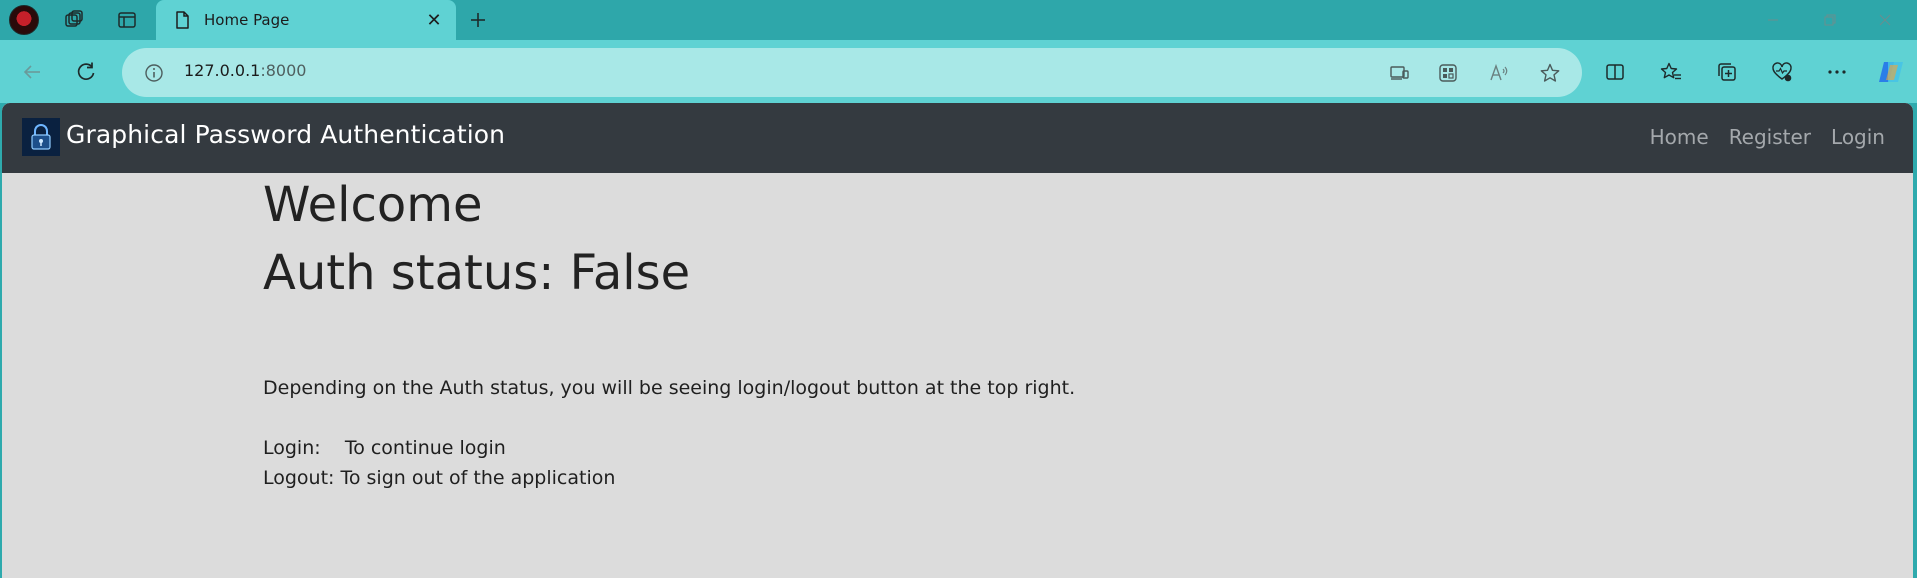 The image size is (1917, 578). I want to click on profile-button, so click(24, 20).